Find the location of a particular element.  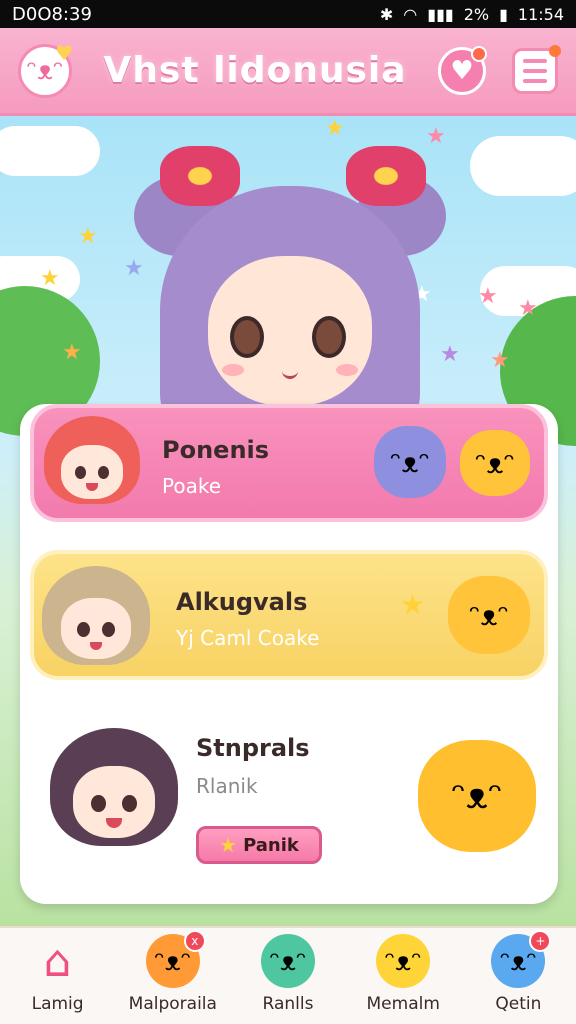

status-bar: D0O8:39 ✱ ◠ ▮▮▮ 2% ▮ 11:54 is located at coordinates (288, 14).